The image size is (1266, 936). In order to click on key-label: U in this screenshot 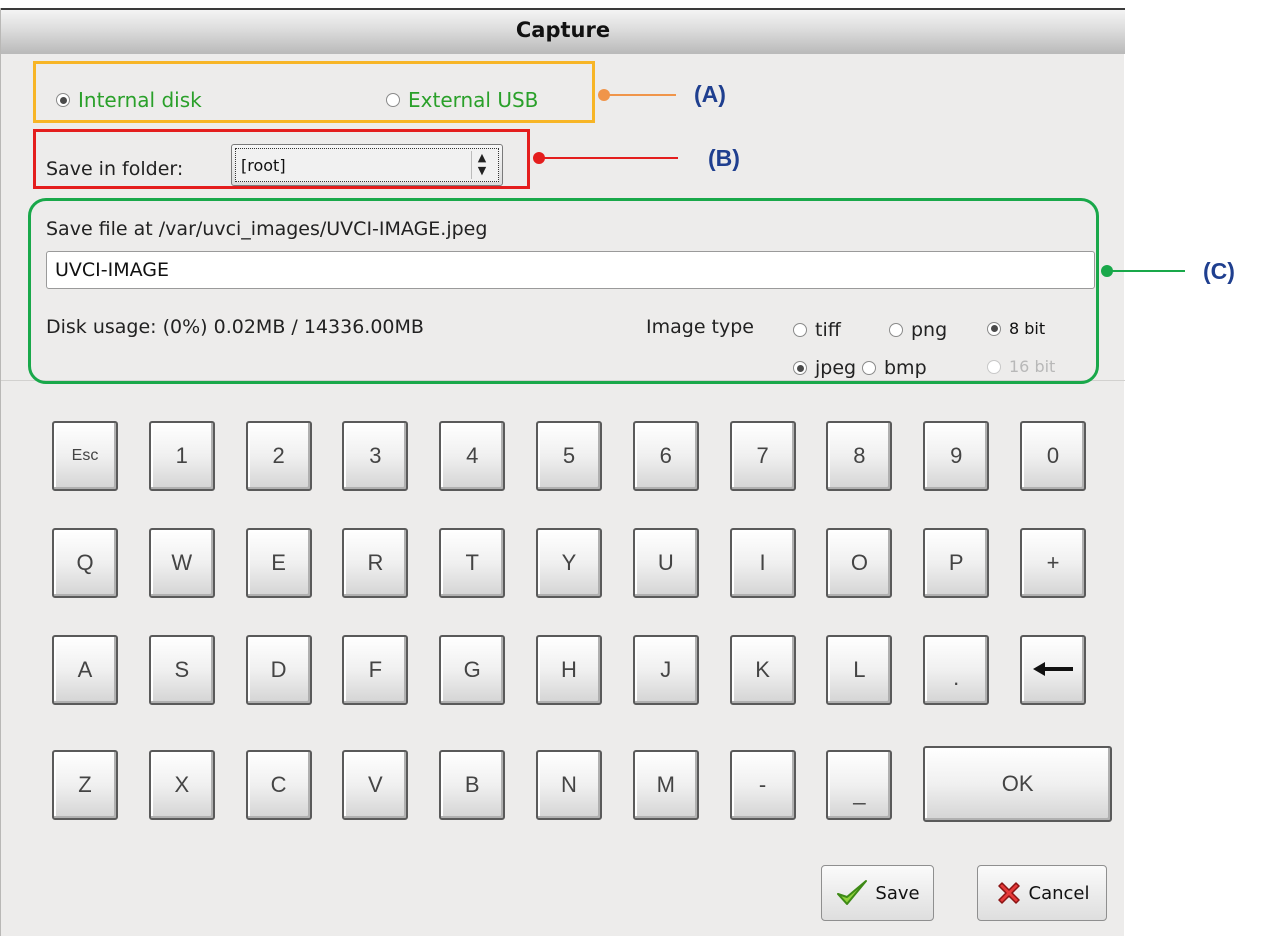, I will do `click(665, 562)`.